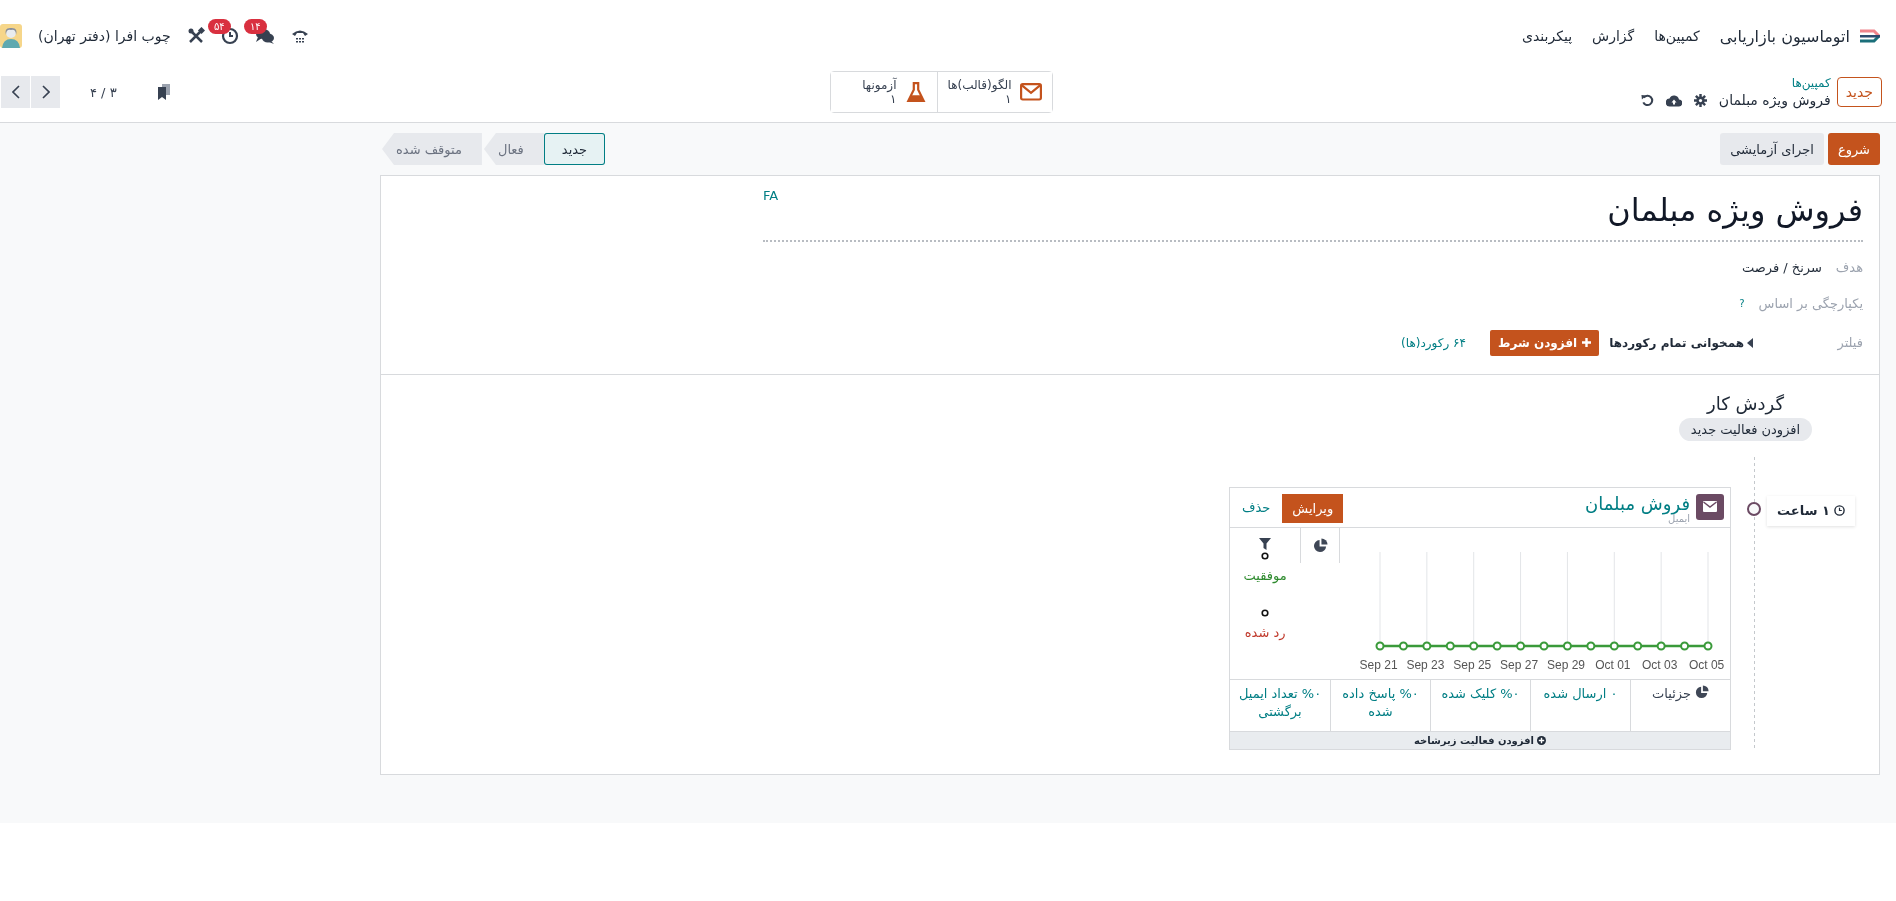 This screenshot has width=1896, height=901. I want to click on filter-icon, so click(1265, 543).